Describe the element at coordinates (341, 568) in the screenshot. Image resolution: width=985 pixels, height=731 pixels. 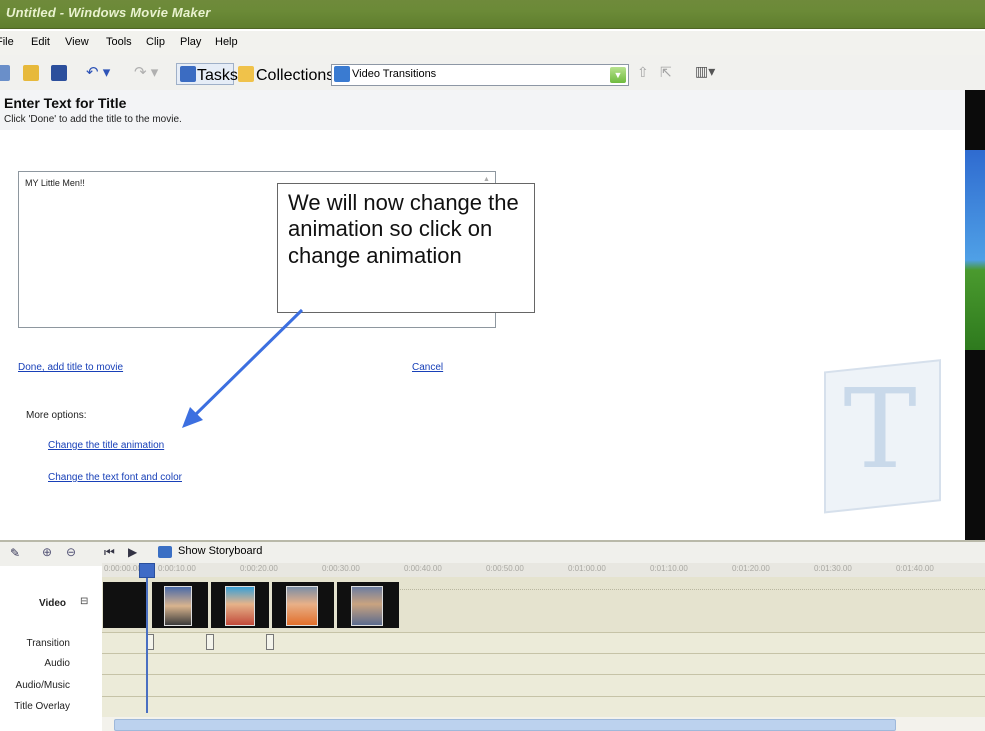
I see `ruler-tick: 0:00:30.00` at that location.